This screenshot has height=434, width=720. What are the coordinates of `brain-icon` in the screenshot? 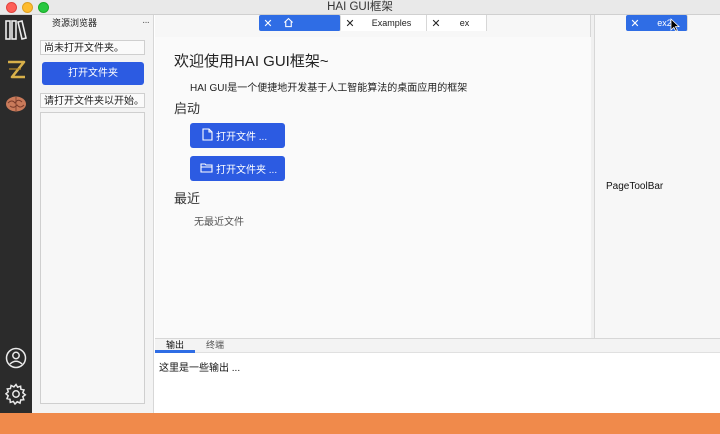 It's located at (16, 105).